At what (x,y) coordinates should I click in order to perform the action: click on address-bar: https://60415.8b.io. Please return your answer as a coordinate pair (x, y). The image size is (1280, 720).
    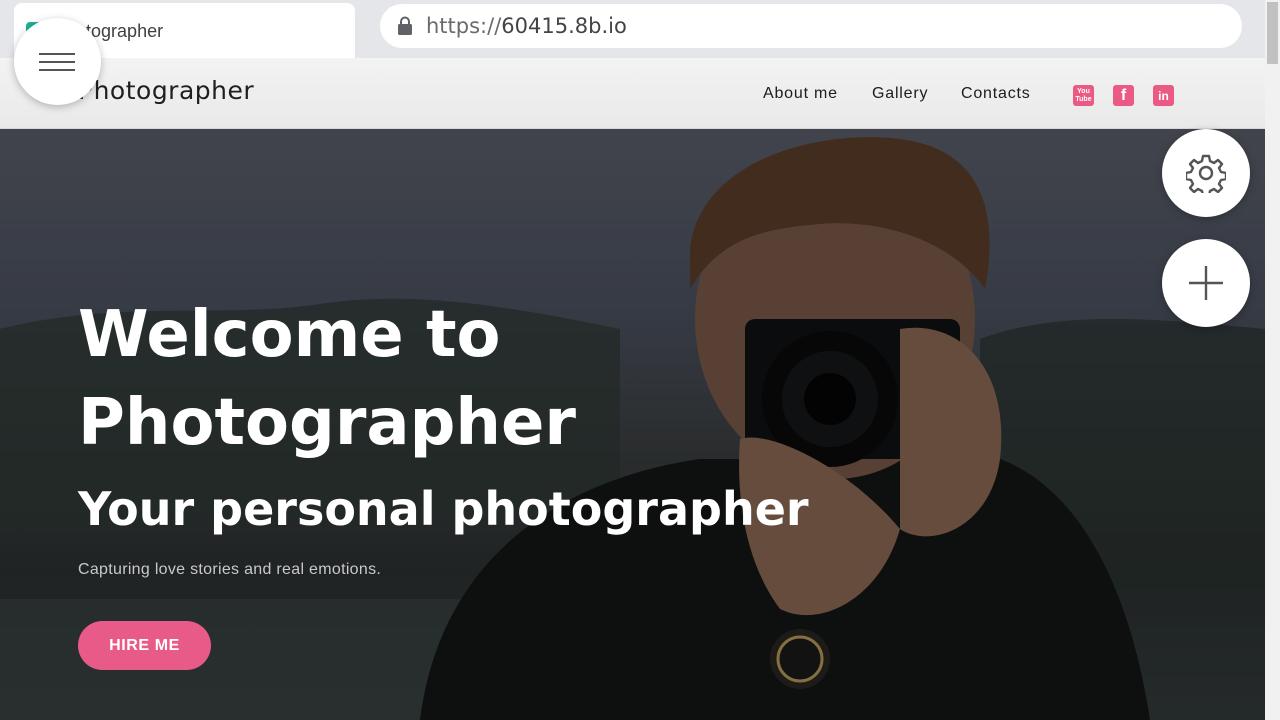
    Looking at the image, I should click on (811, 26).